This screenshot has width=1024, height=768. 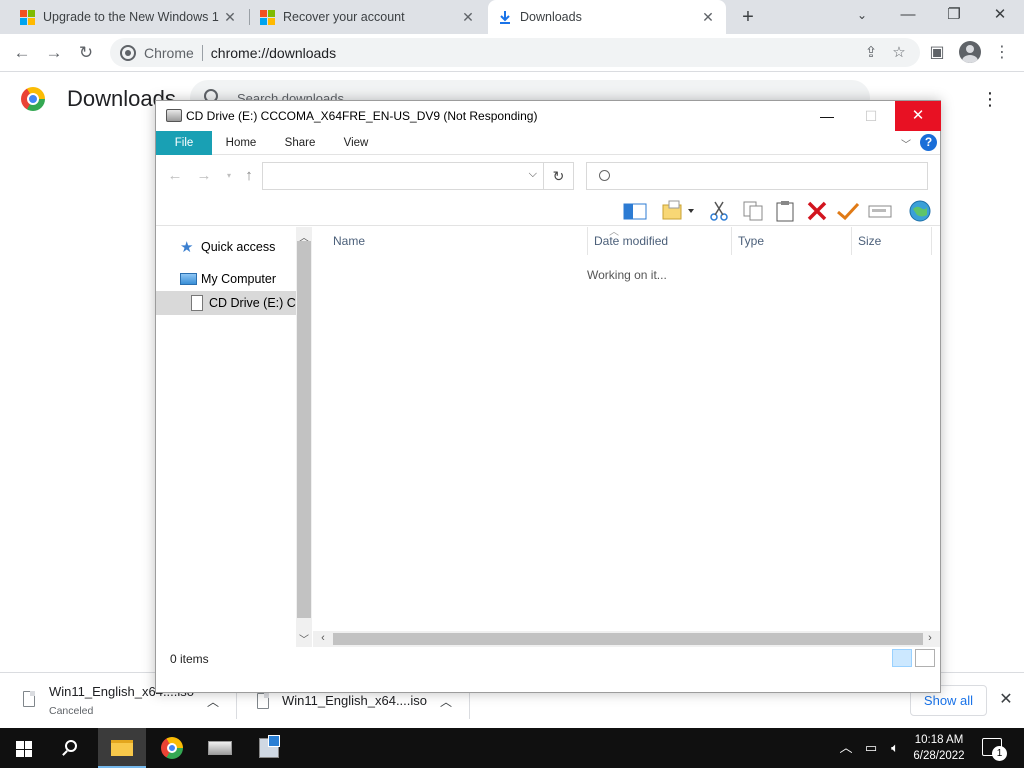 What do you see at coordinates (871, 748) in the screenshot?
I see `network-icon: ▭` at bounding box center [871, 748].